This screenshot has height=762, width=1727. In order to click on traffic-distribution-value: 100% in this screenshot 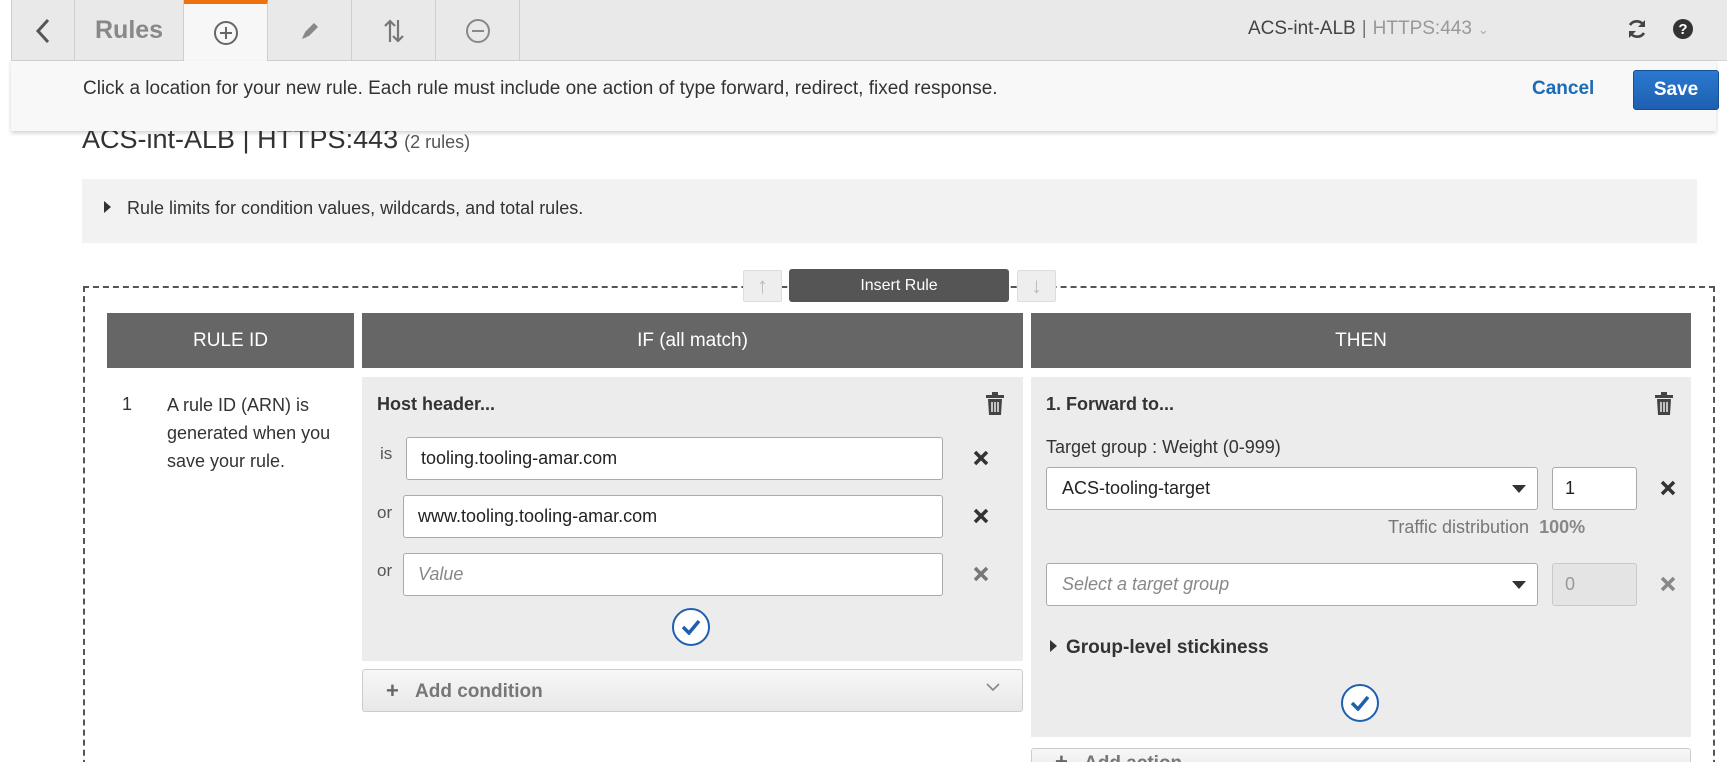, I will do `click(1562, 527)`.